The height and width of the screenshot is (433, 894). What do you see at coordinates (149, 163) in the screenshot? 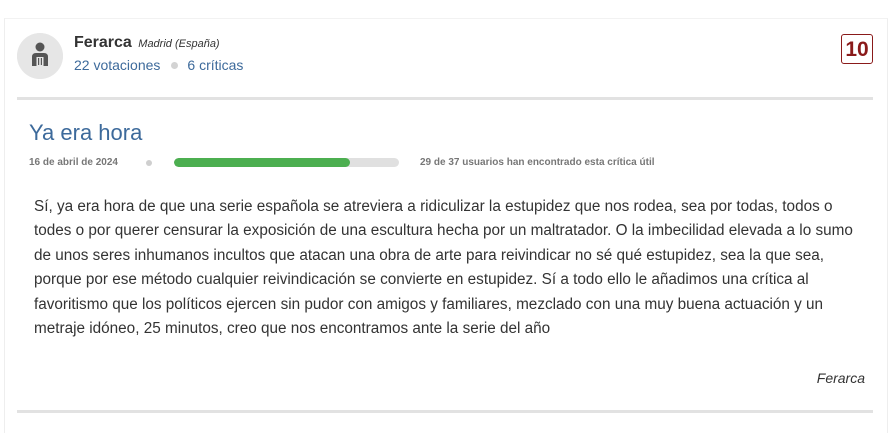
I see `meta-separator-dot` at bounding box center [149, 163].